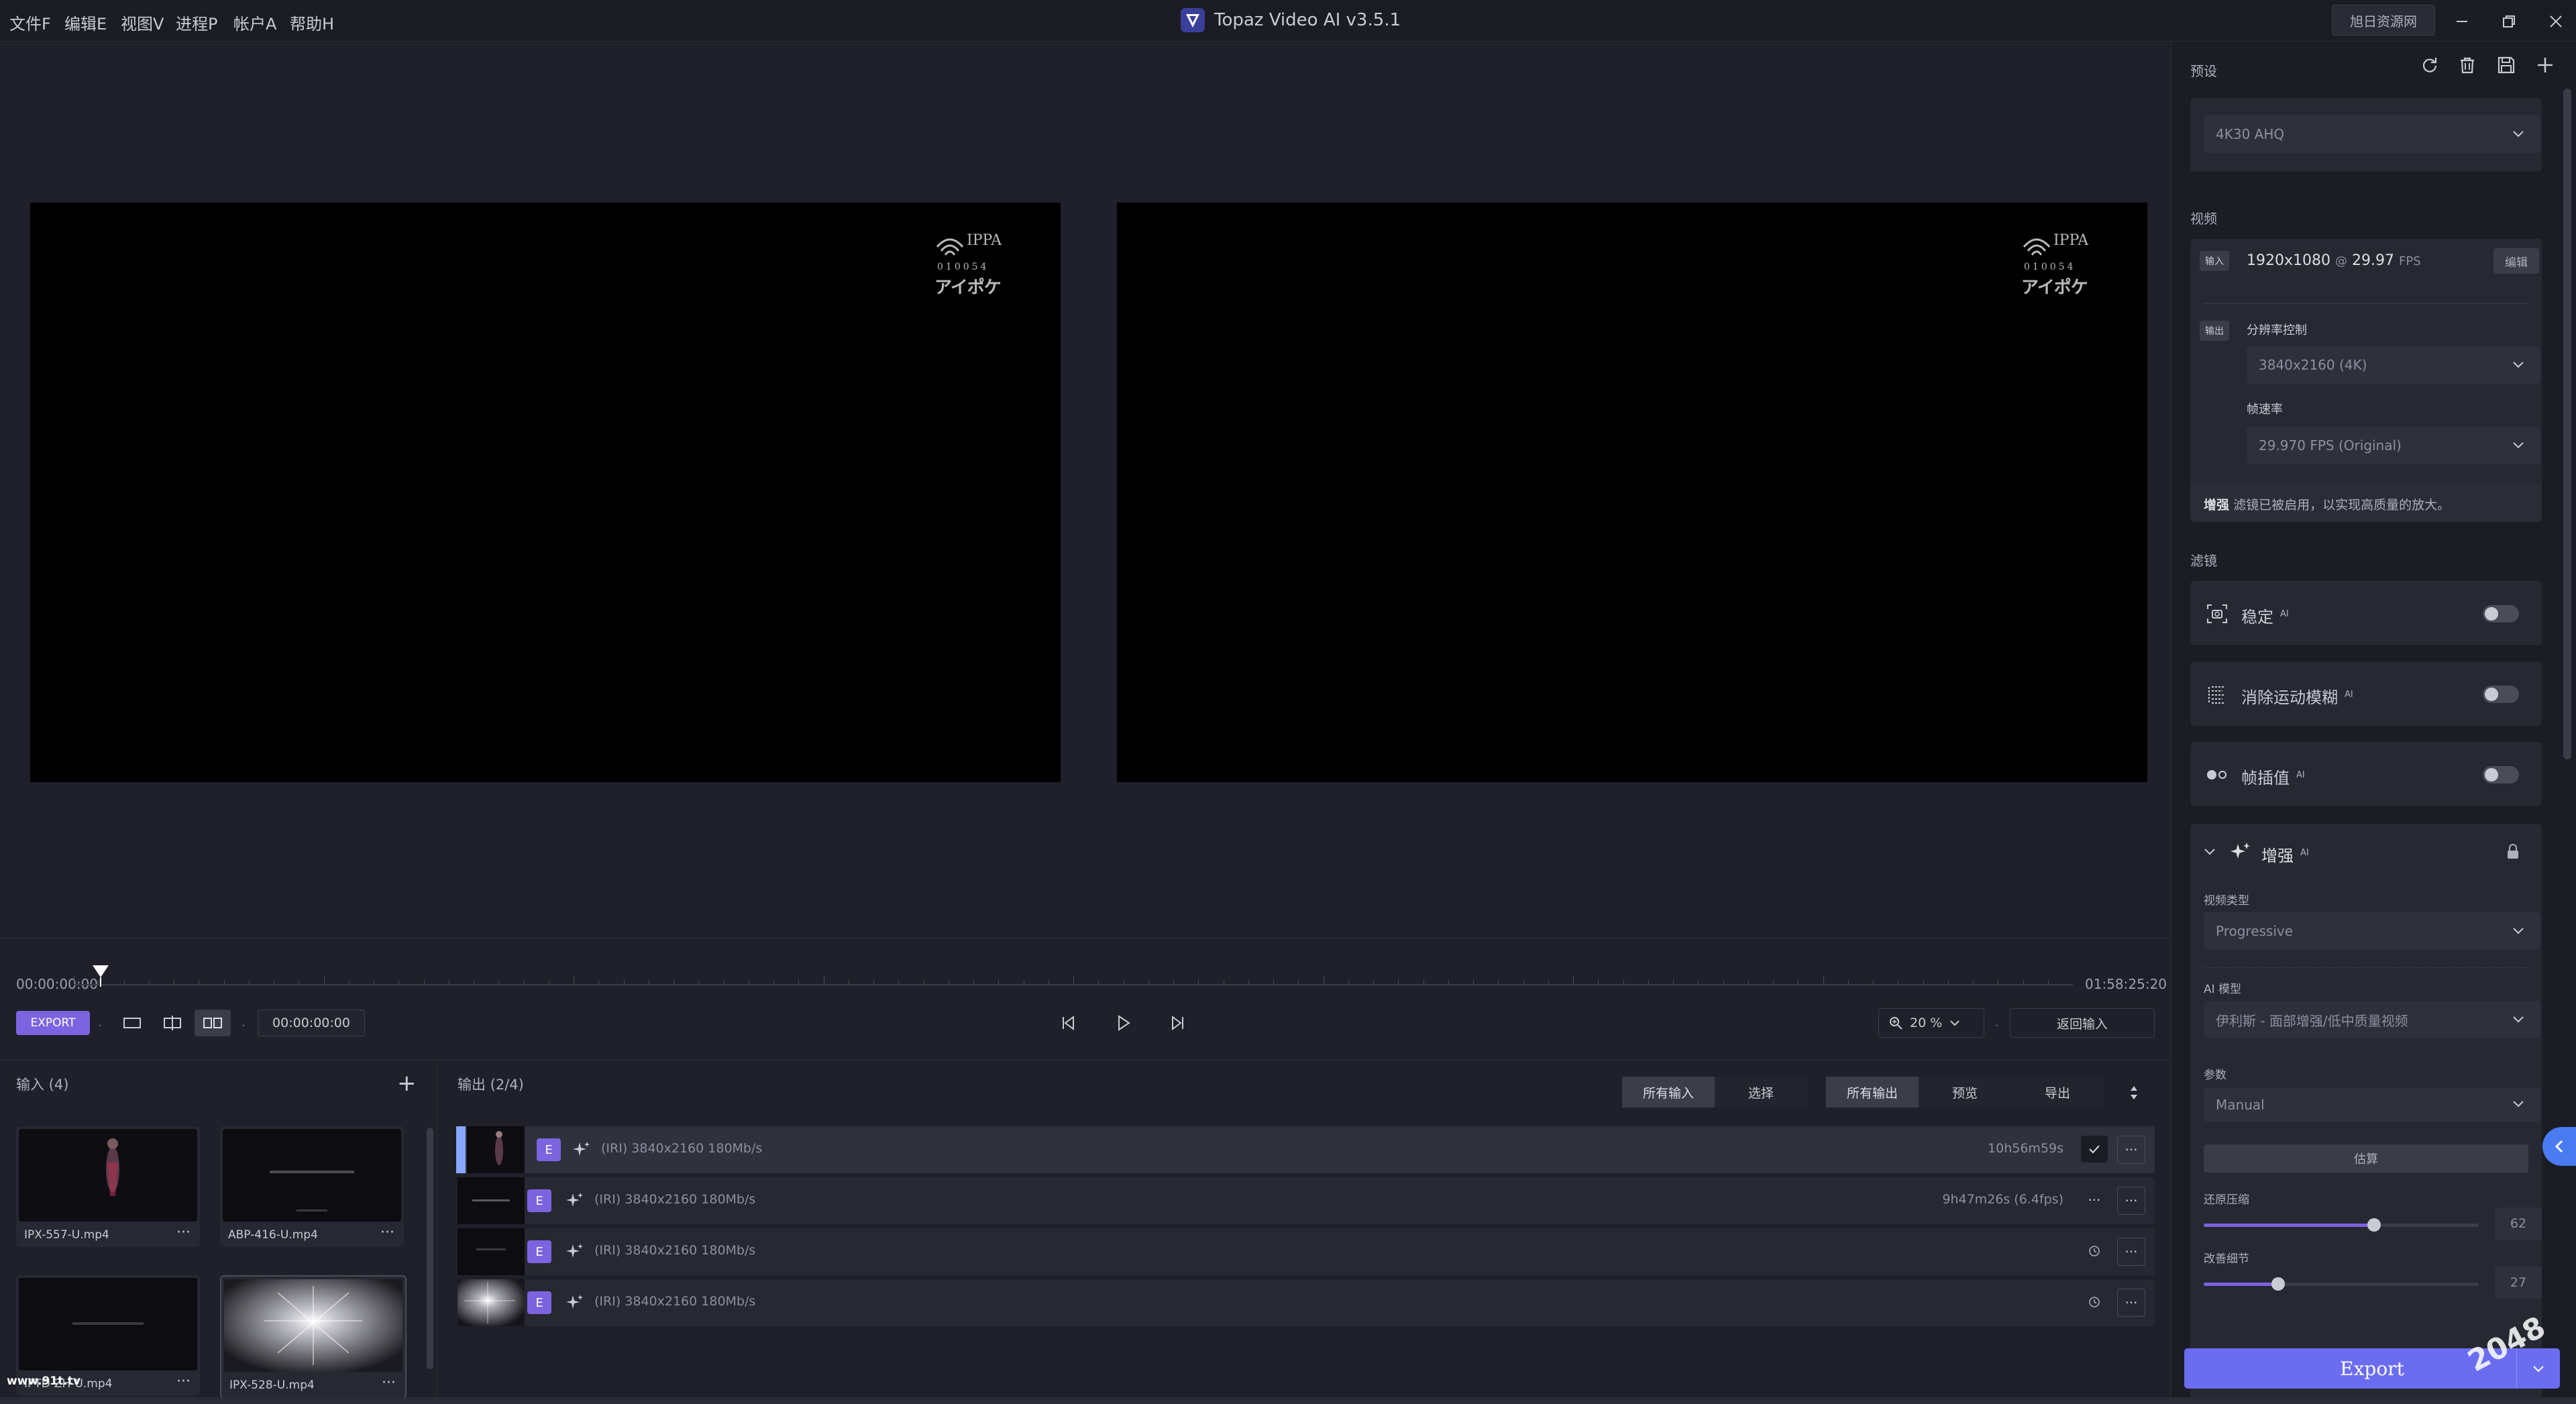 This screenshot has width=2576, height=1404. I want to click on params-dropdown: Manual, so click(2372, 1105).